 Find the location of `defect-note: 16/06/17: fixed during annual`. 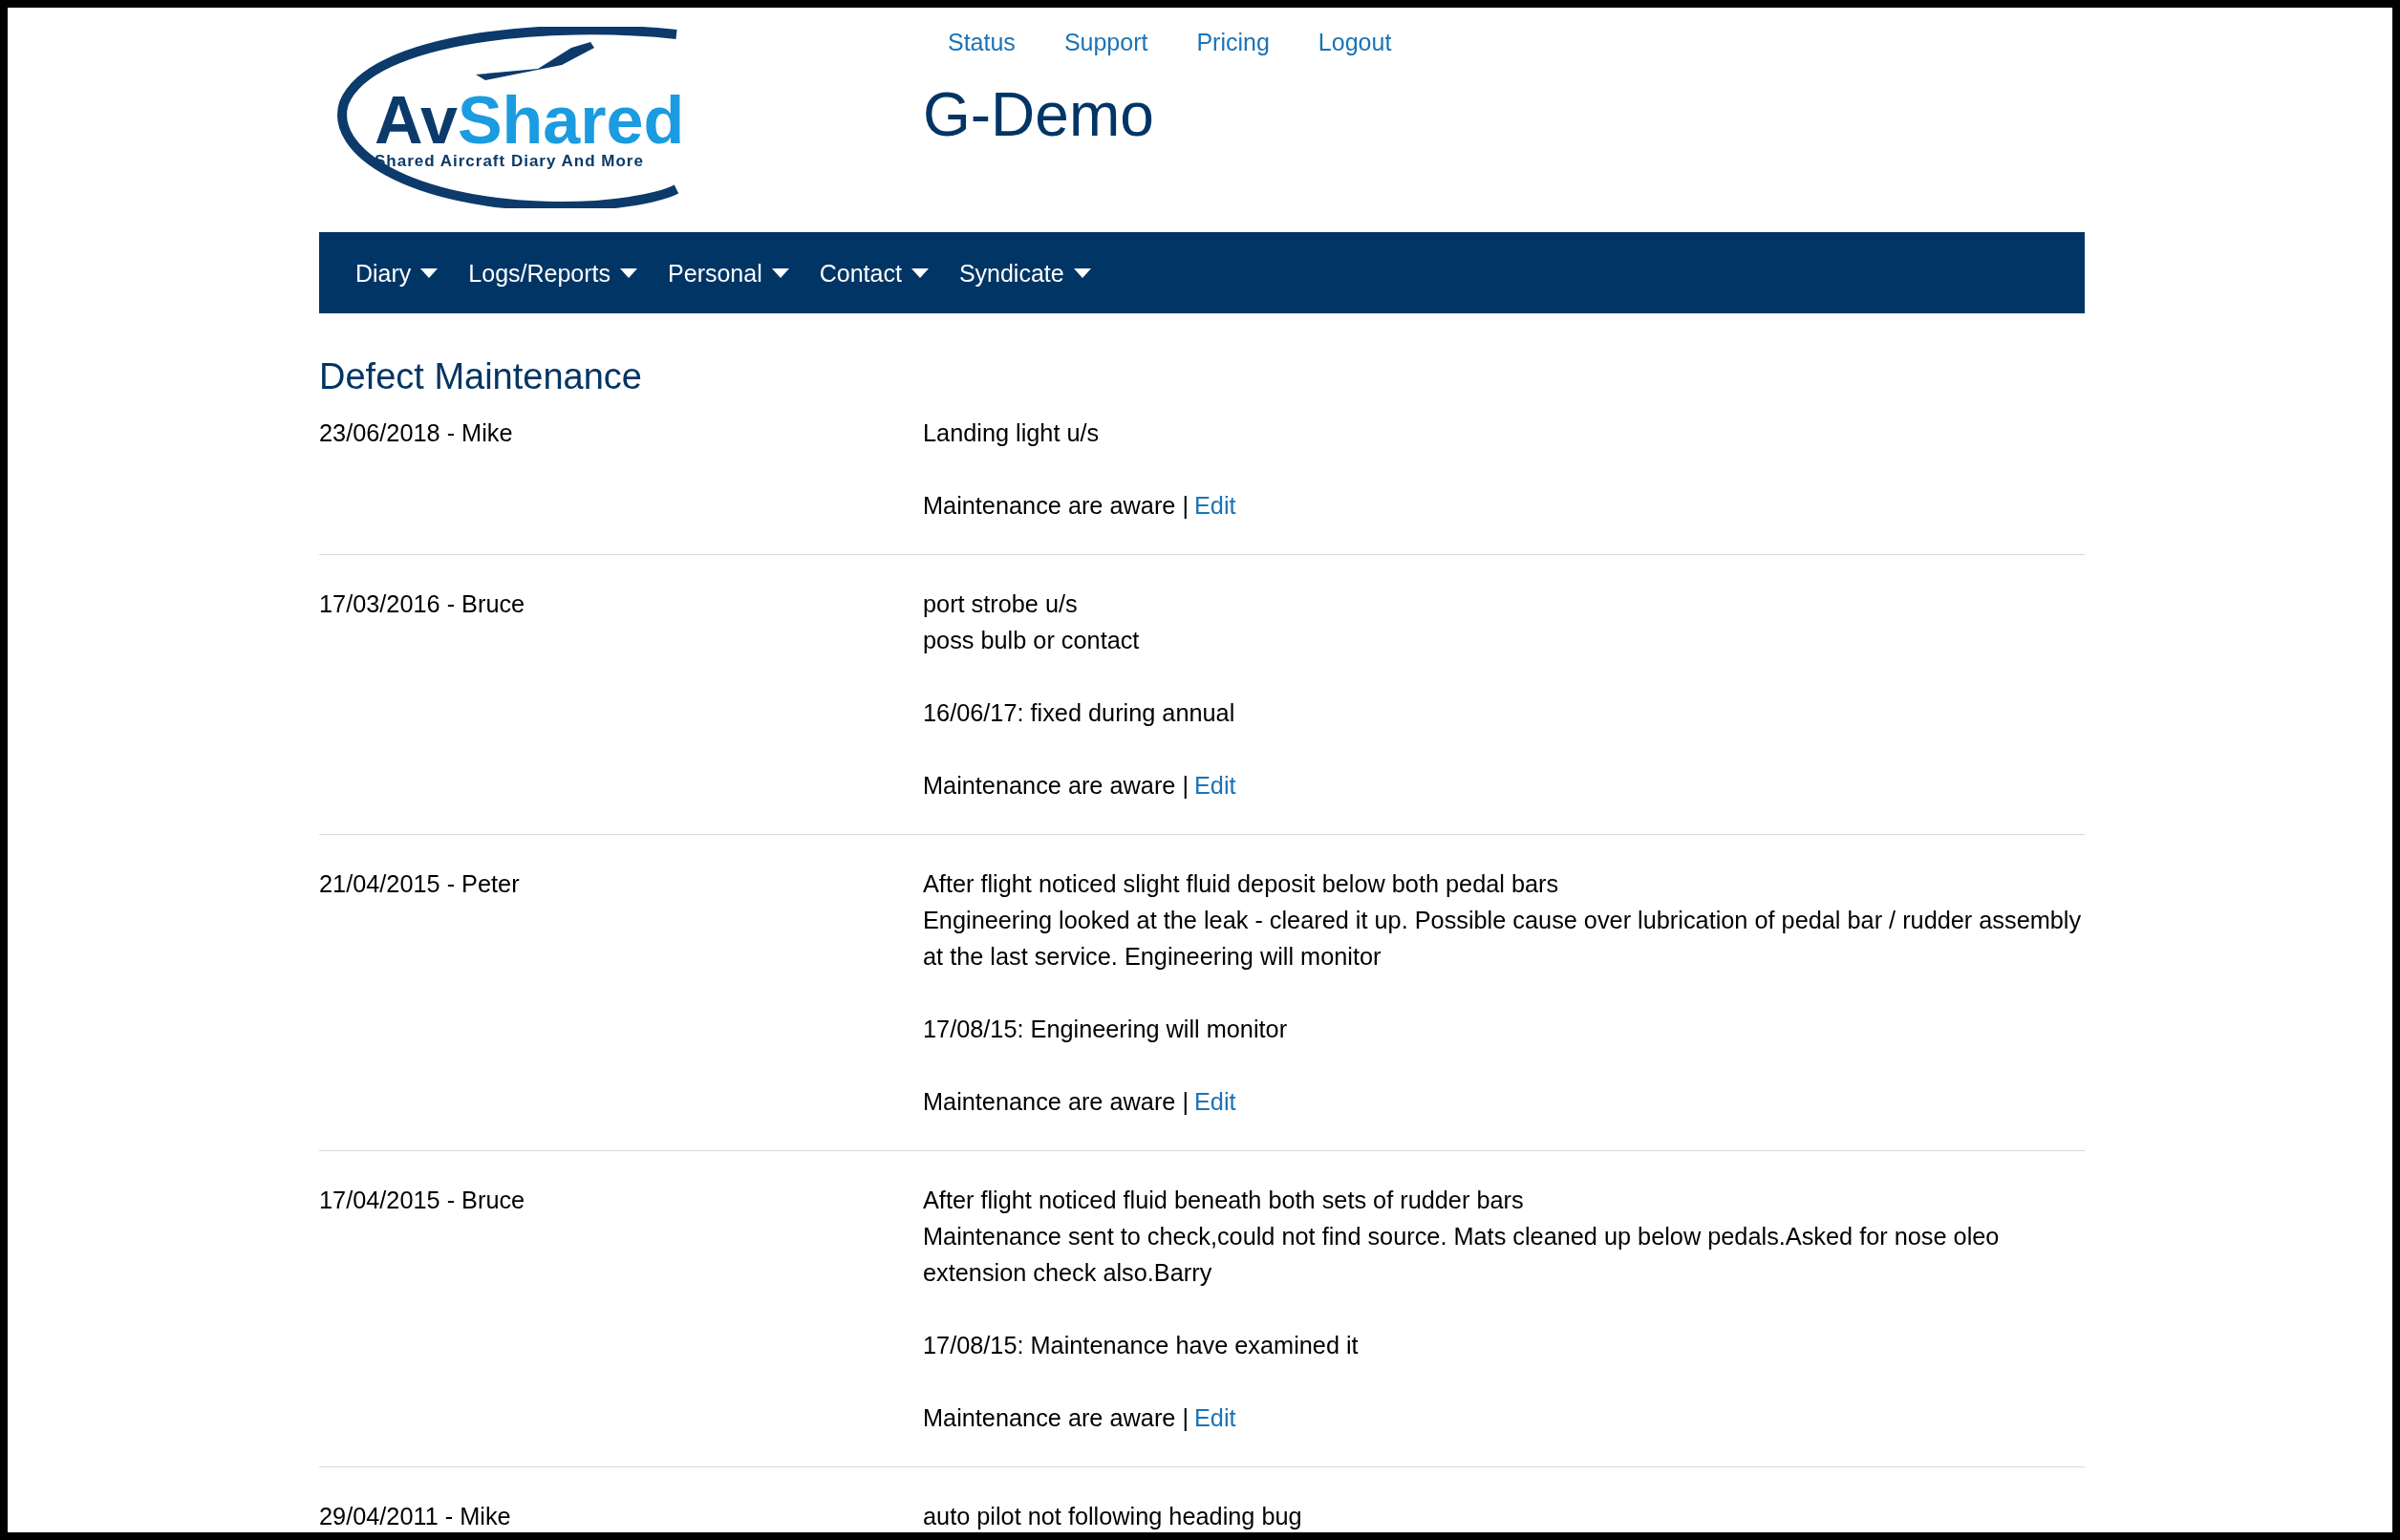

defect-note: 16/06/17: fixed during annual is located at coordinates (1079, 713).